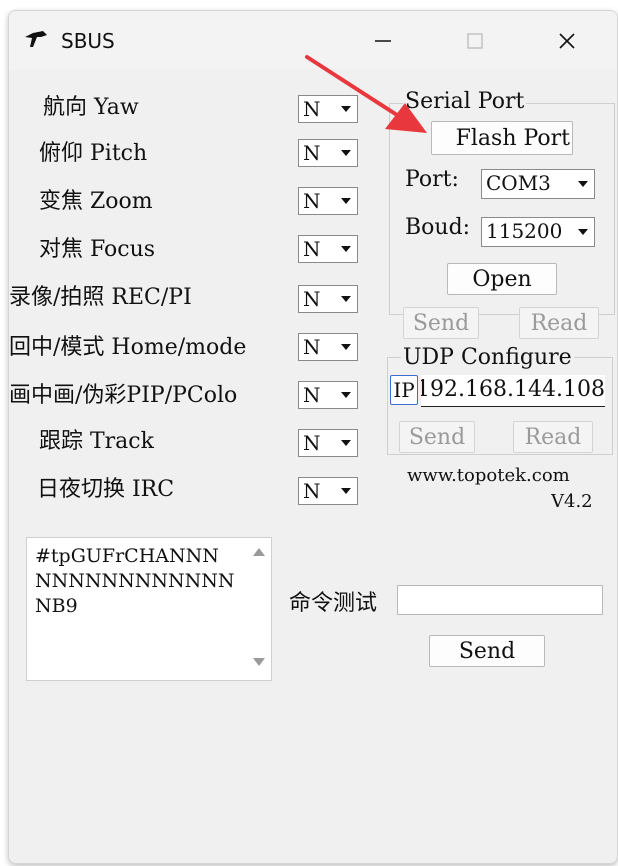 The height and width of the screenshot is (866, 618). Describe the element at coordinates (366, 94) in the screenshot. I see `annotation-arrow` at that location.